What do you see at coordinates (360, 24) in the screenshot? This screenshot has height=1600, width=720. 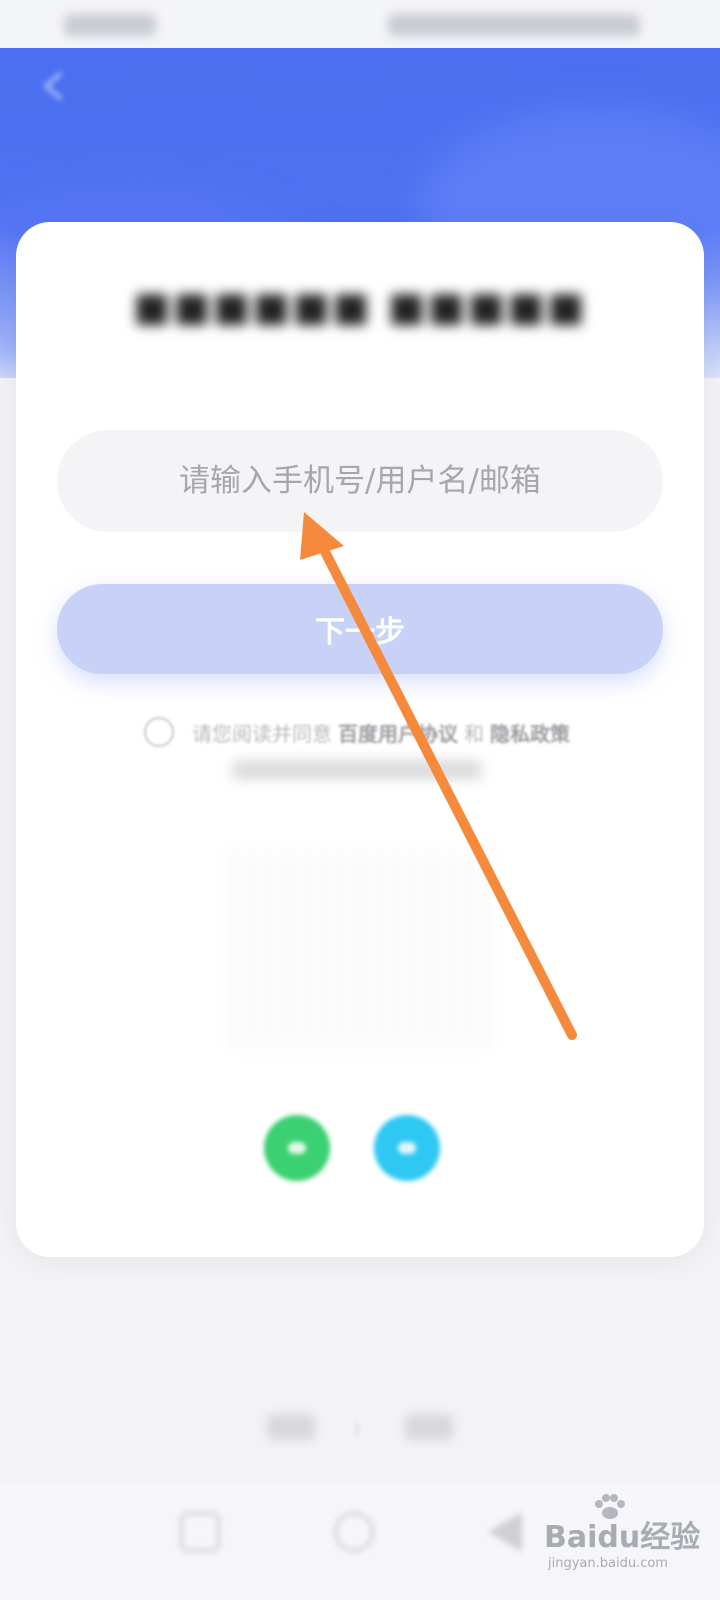 I see `status-bar` at bounding box center [360, 24].